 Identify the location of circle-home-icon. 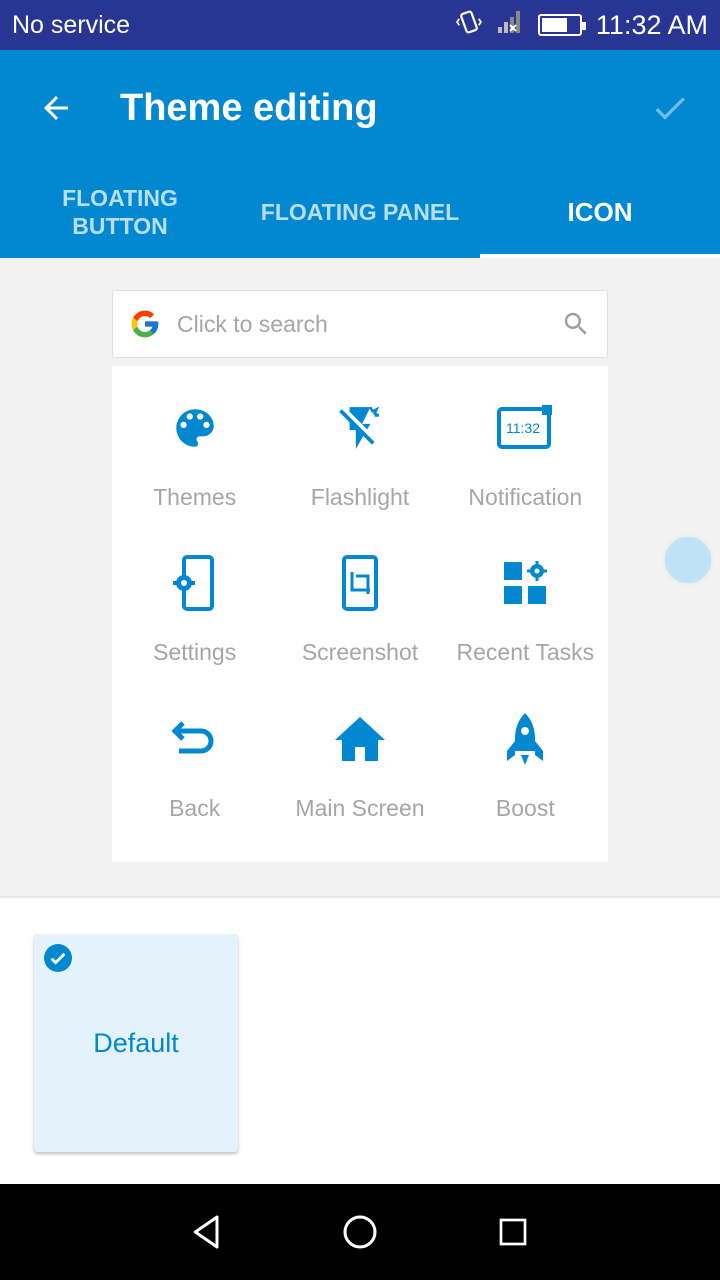
(360, 1232).